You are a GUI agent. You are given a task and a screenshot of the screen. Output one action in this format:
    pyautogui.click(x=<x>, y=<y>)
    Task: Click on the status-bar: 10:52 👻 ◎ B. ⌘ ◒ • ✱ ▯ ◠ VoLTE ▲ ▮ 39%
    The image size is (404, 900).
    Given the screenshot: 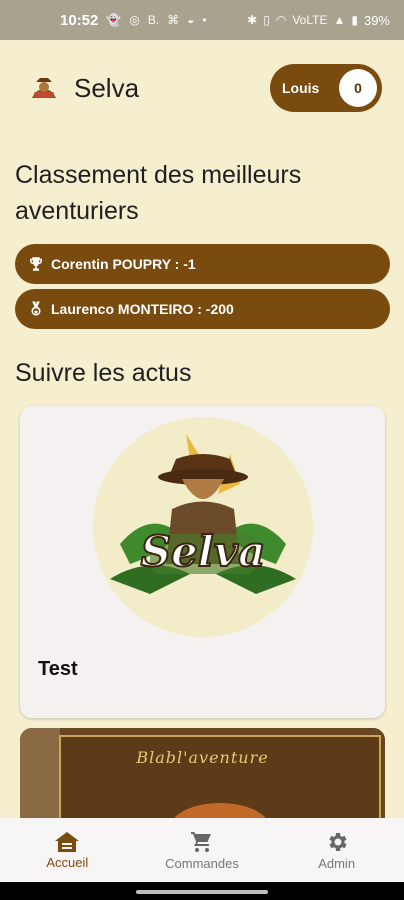 What is the action you would take?
    pyautogui.click(x=202, y=20)
    